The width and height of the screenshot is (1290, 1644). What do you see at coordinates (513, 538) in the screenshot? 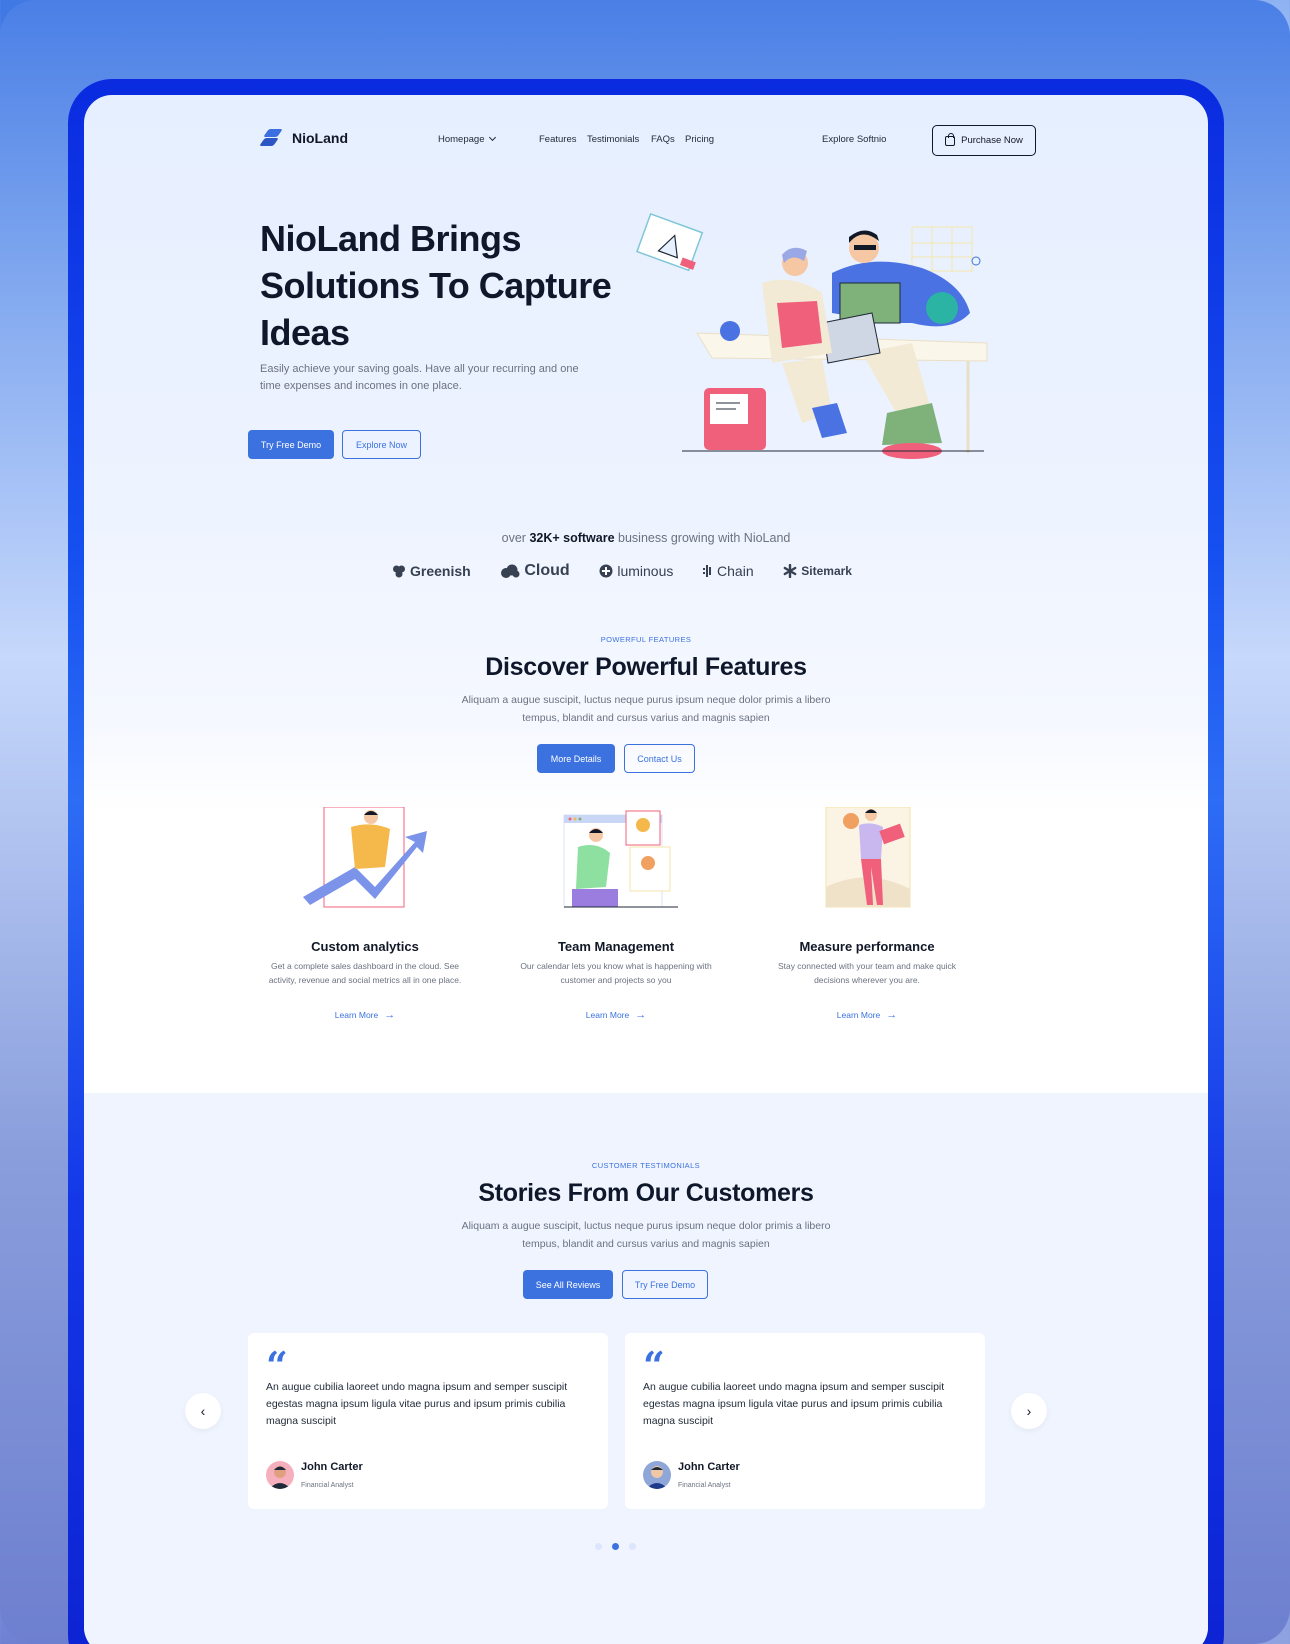
I see `brands-tagline-prefix: over` at bounding box center [513, 538].